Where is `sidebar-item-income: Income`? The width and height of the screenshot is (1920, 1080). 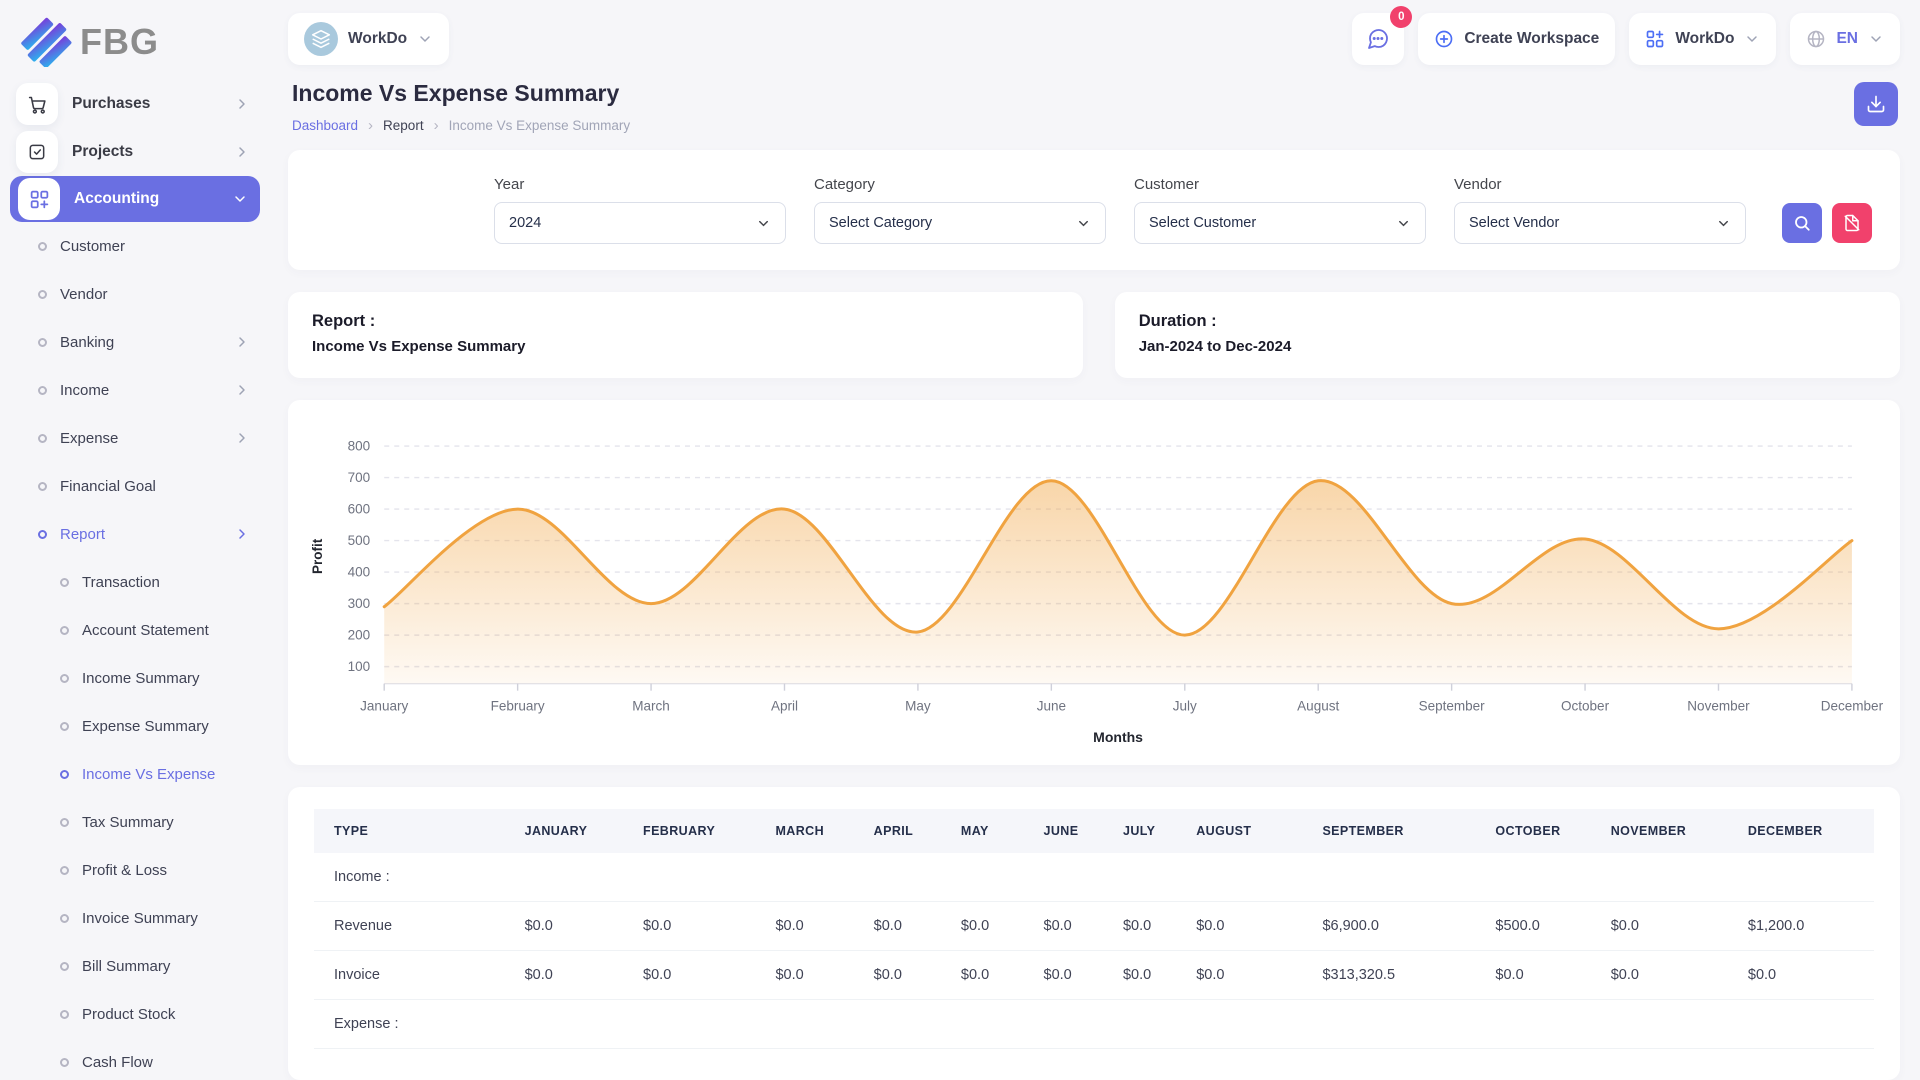 sidebar-item-income: Income is located at coordinates (135, 390).